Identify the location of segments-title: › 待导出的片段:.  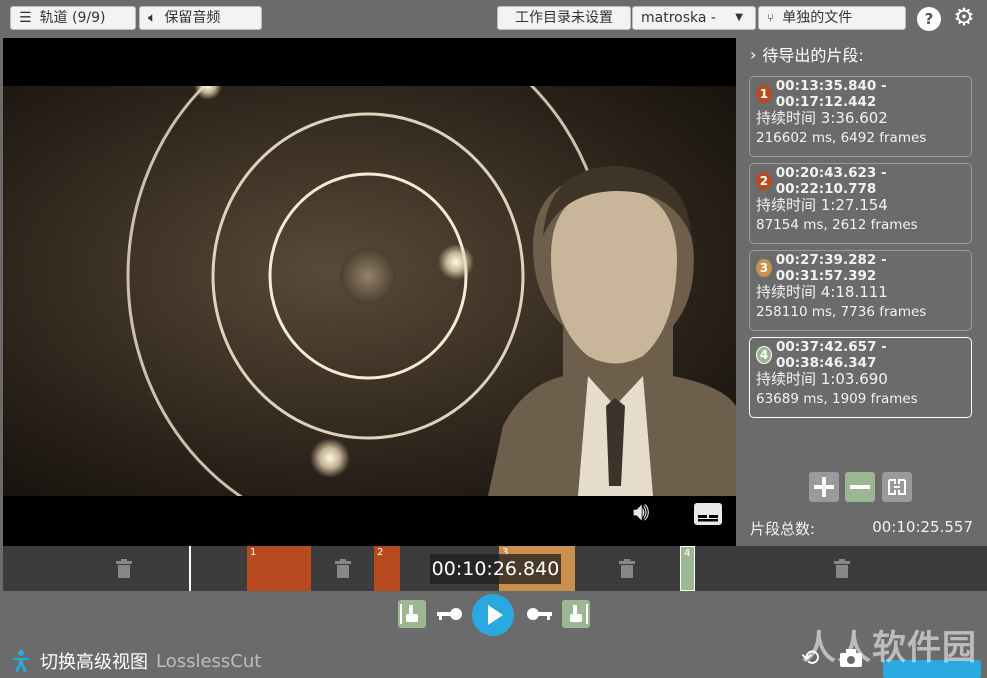
(807, 54).